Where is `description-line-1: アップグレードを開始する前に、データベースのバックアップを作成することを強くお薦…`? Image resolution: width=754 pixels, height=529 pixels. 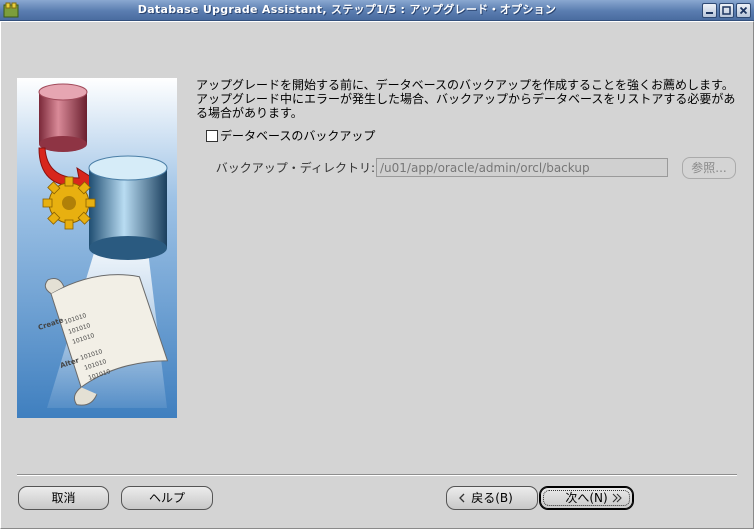 description-line-1: アップグレードを開始する前に、データベースのバックアップを作成することを強くお薦… is located at coordinates (465, 85).